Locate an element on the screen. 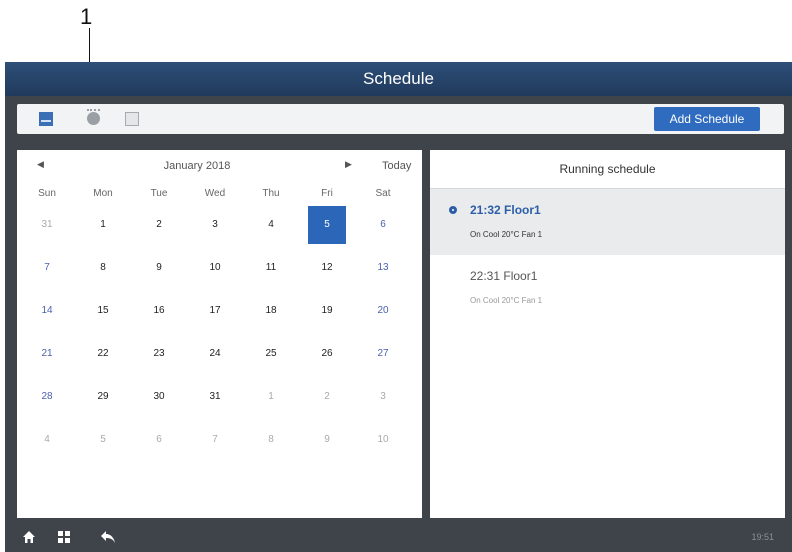 This screenshot has width=792, height=552. calendar-day-selected: 5 is located at coordinates (327, 225).